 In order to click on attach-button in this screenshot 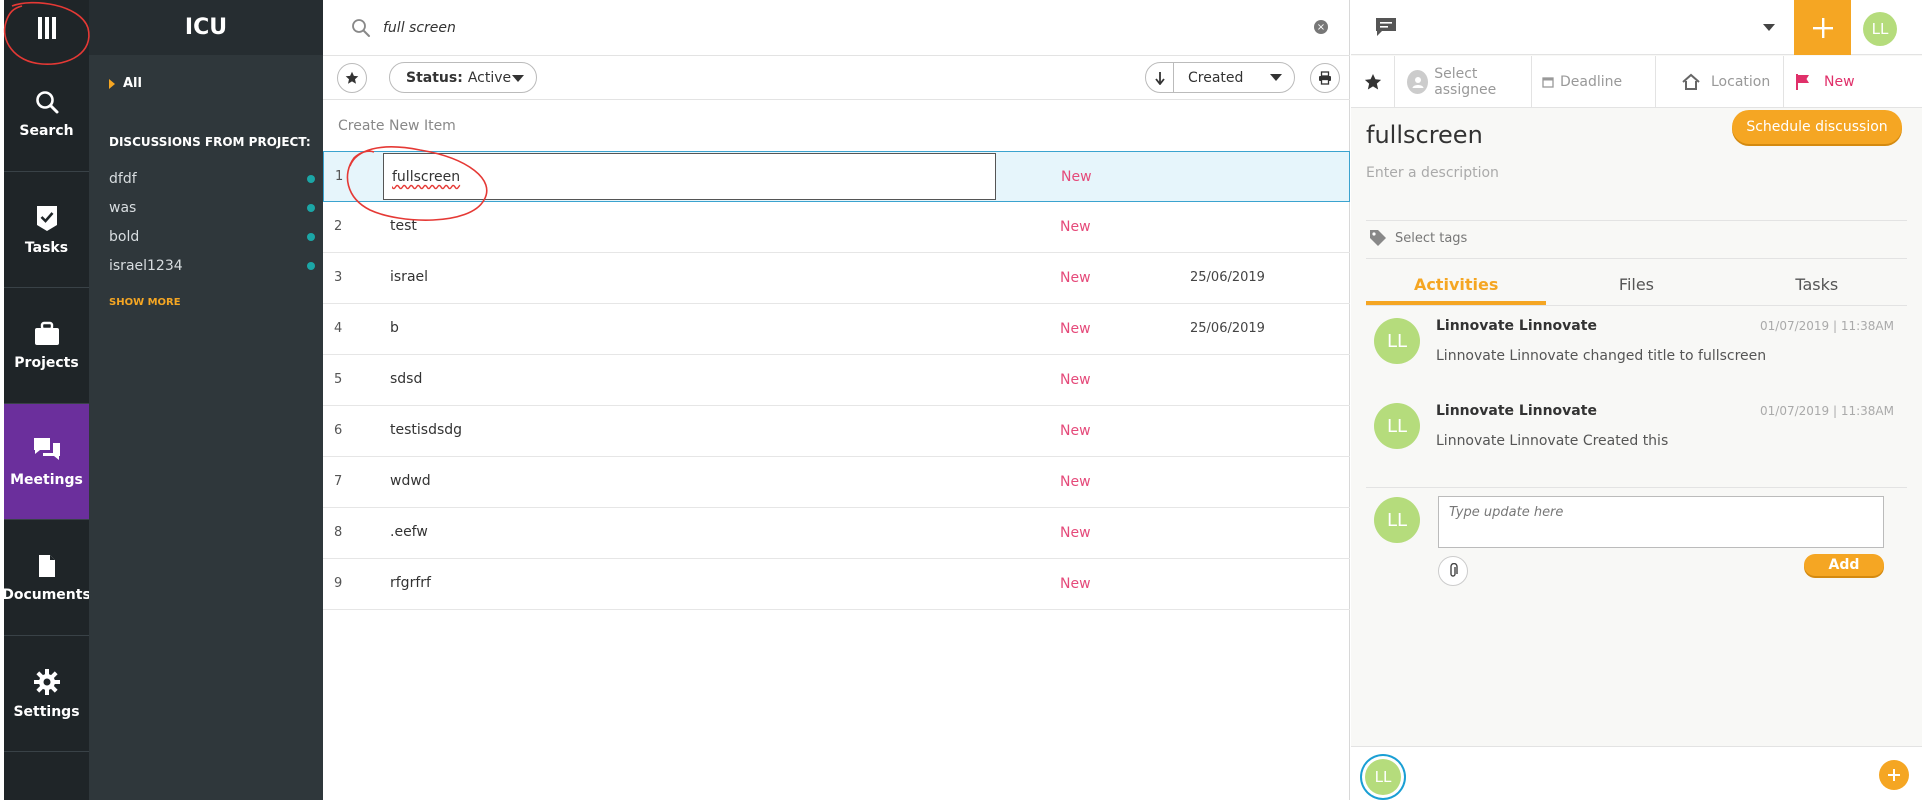, I will do `click(1453, 571)`.